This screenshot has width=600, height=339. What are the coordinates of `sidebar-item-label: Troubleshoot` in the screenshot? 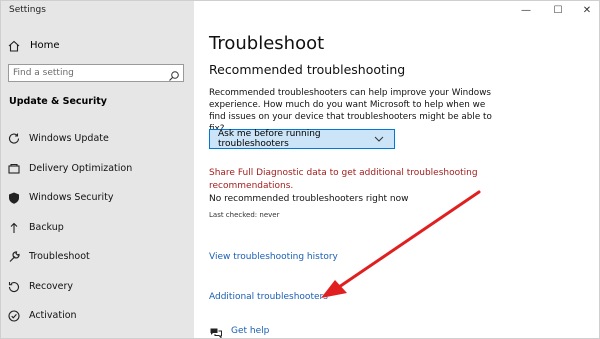 It's located at (59, 256).